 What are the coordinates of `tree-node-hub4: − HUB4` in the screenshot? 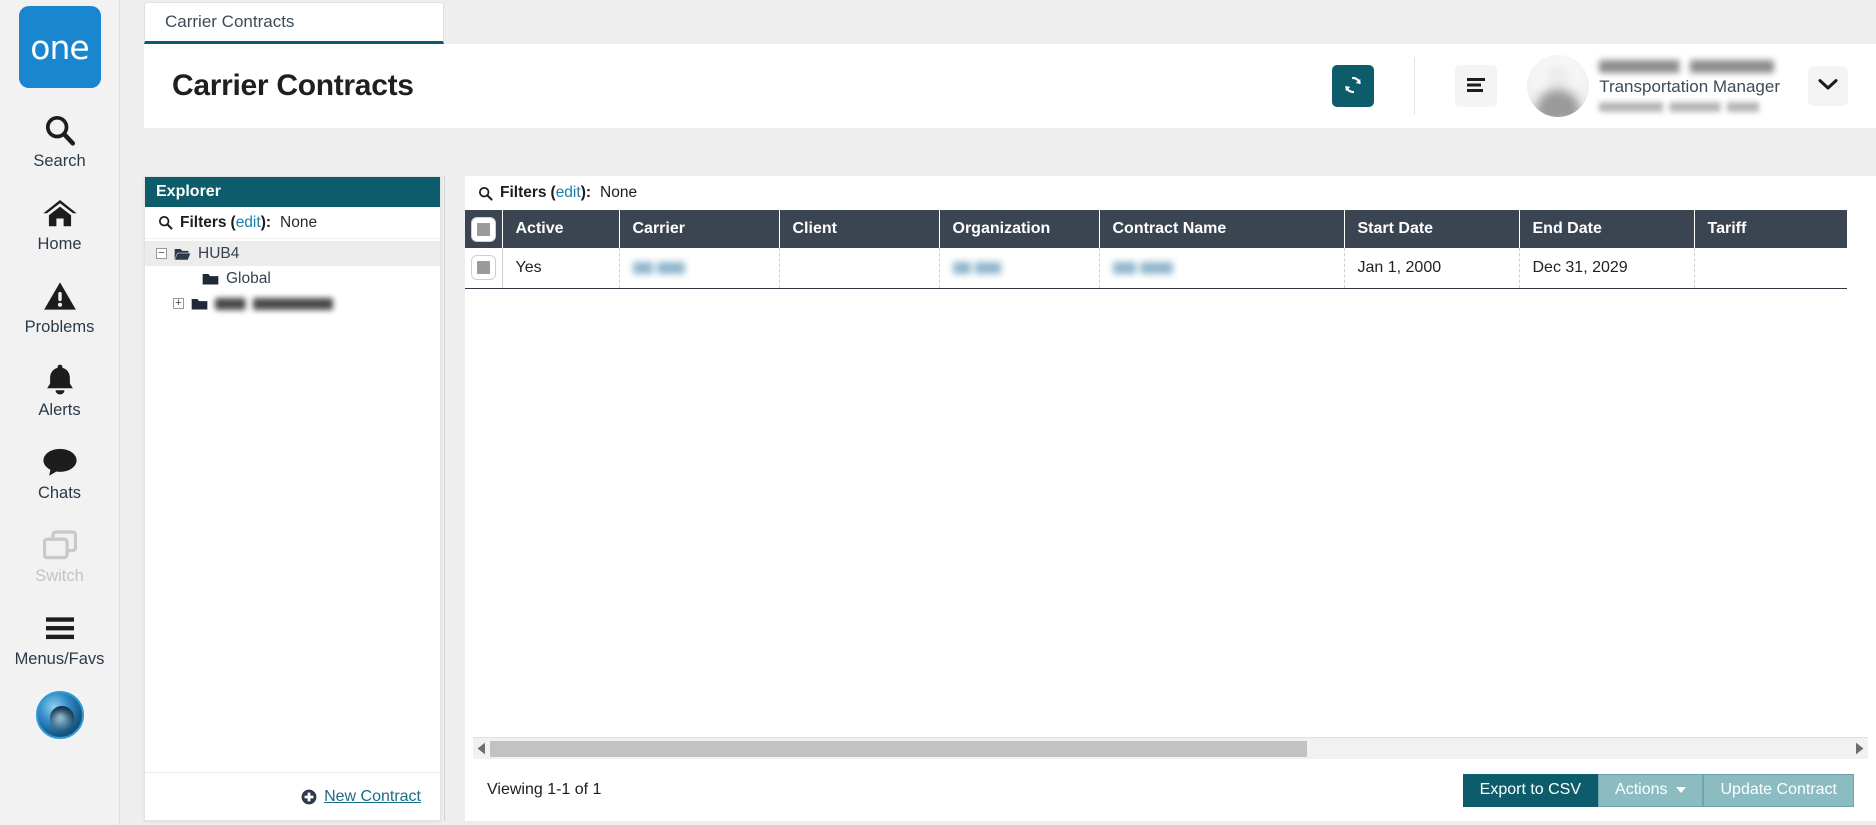 It's located at (292, 253).